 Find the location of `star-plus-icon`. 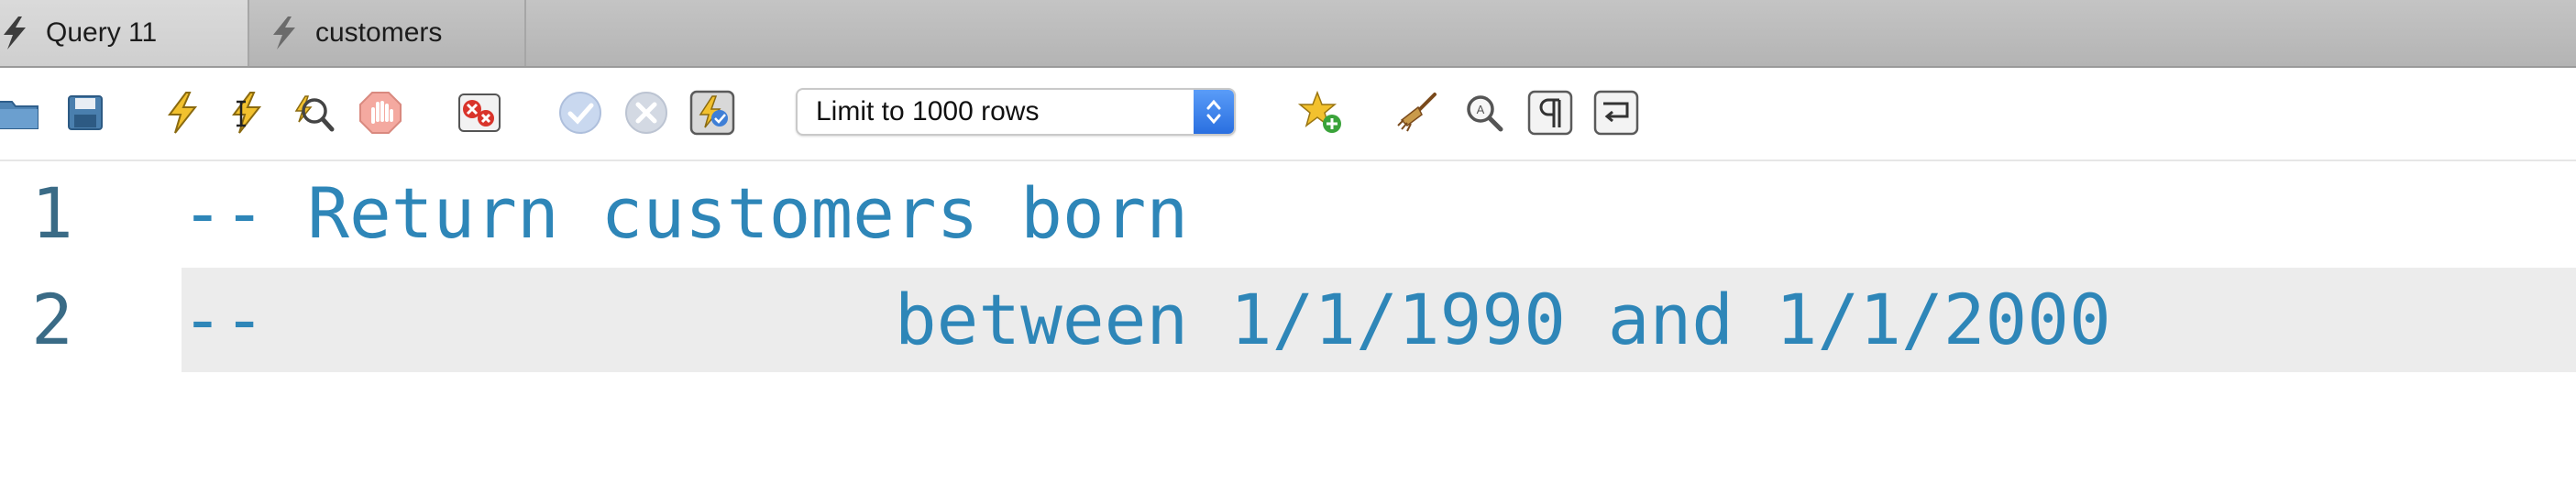

star-plus-icon is located at coordinates (1319, 111).